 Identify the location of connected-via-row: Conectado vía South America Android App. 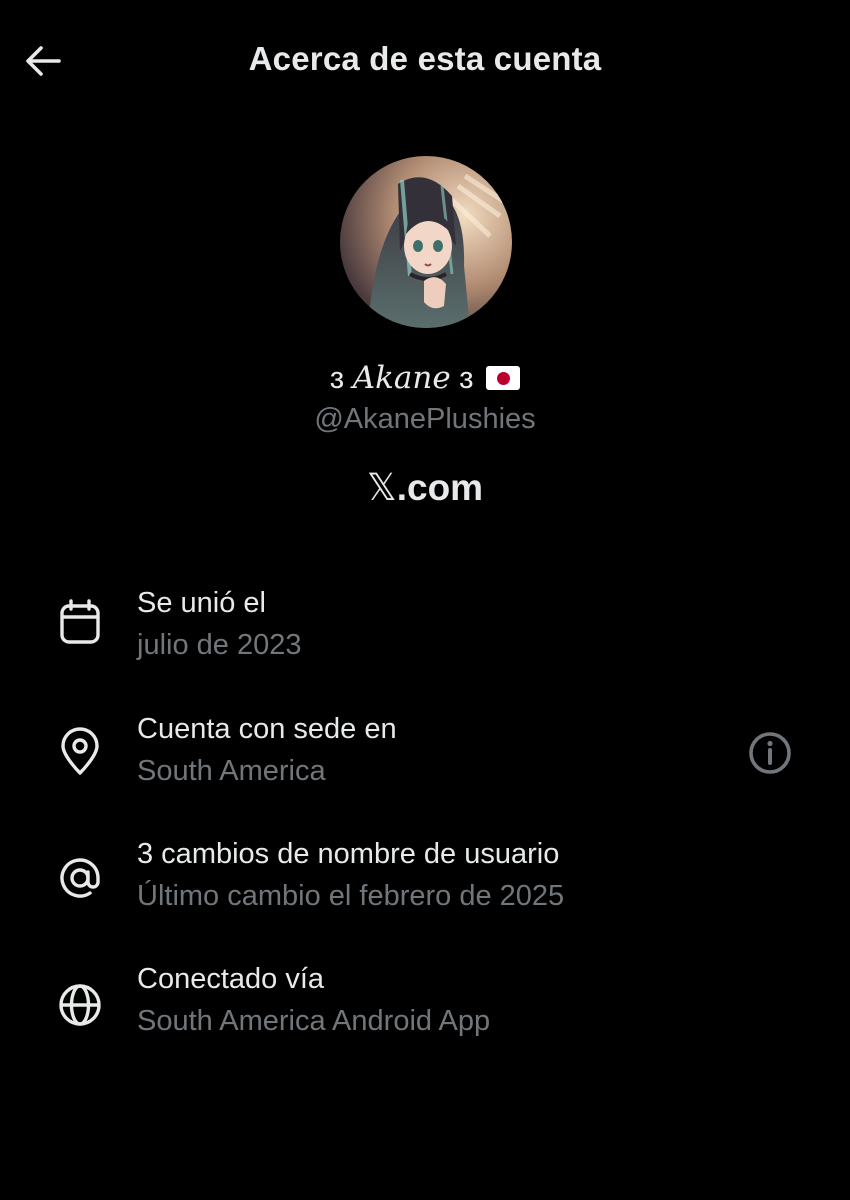
(425, 1013).